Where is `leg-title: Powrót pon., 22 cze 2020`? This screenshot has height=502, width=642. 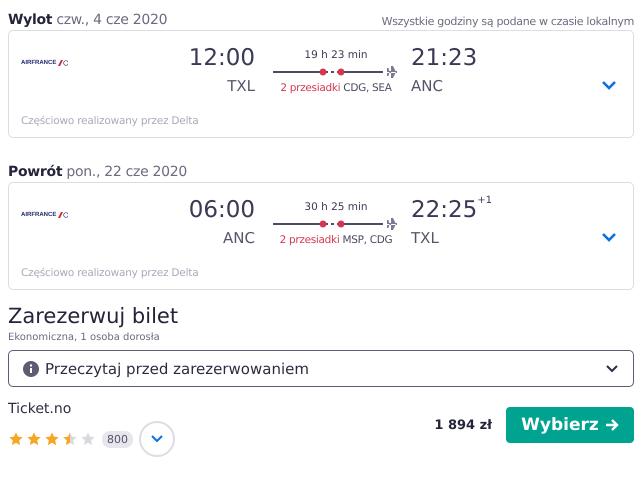
leg-title: Powrót pon., 22 cze 2020 is located at coordinates (97, 172).